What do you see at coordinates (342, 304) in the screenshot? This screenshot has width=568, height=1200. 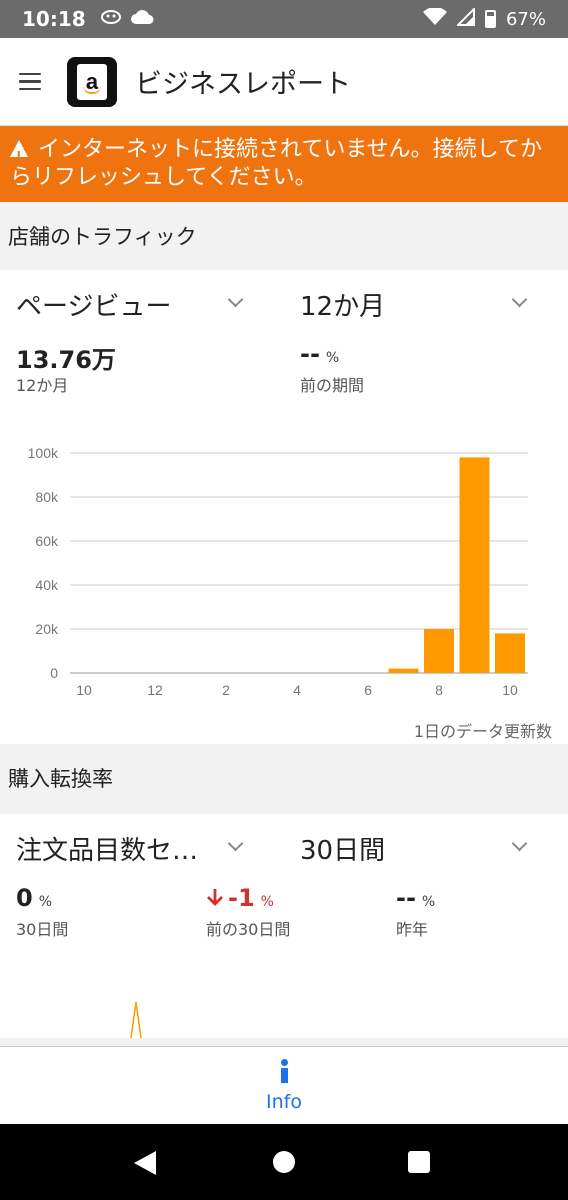 I see `period-dropdown: 12か月` at bounding box center [342, 304].